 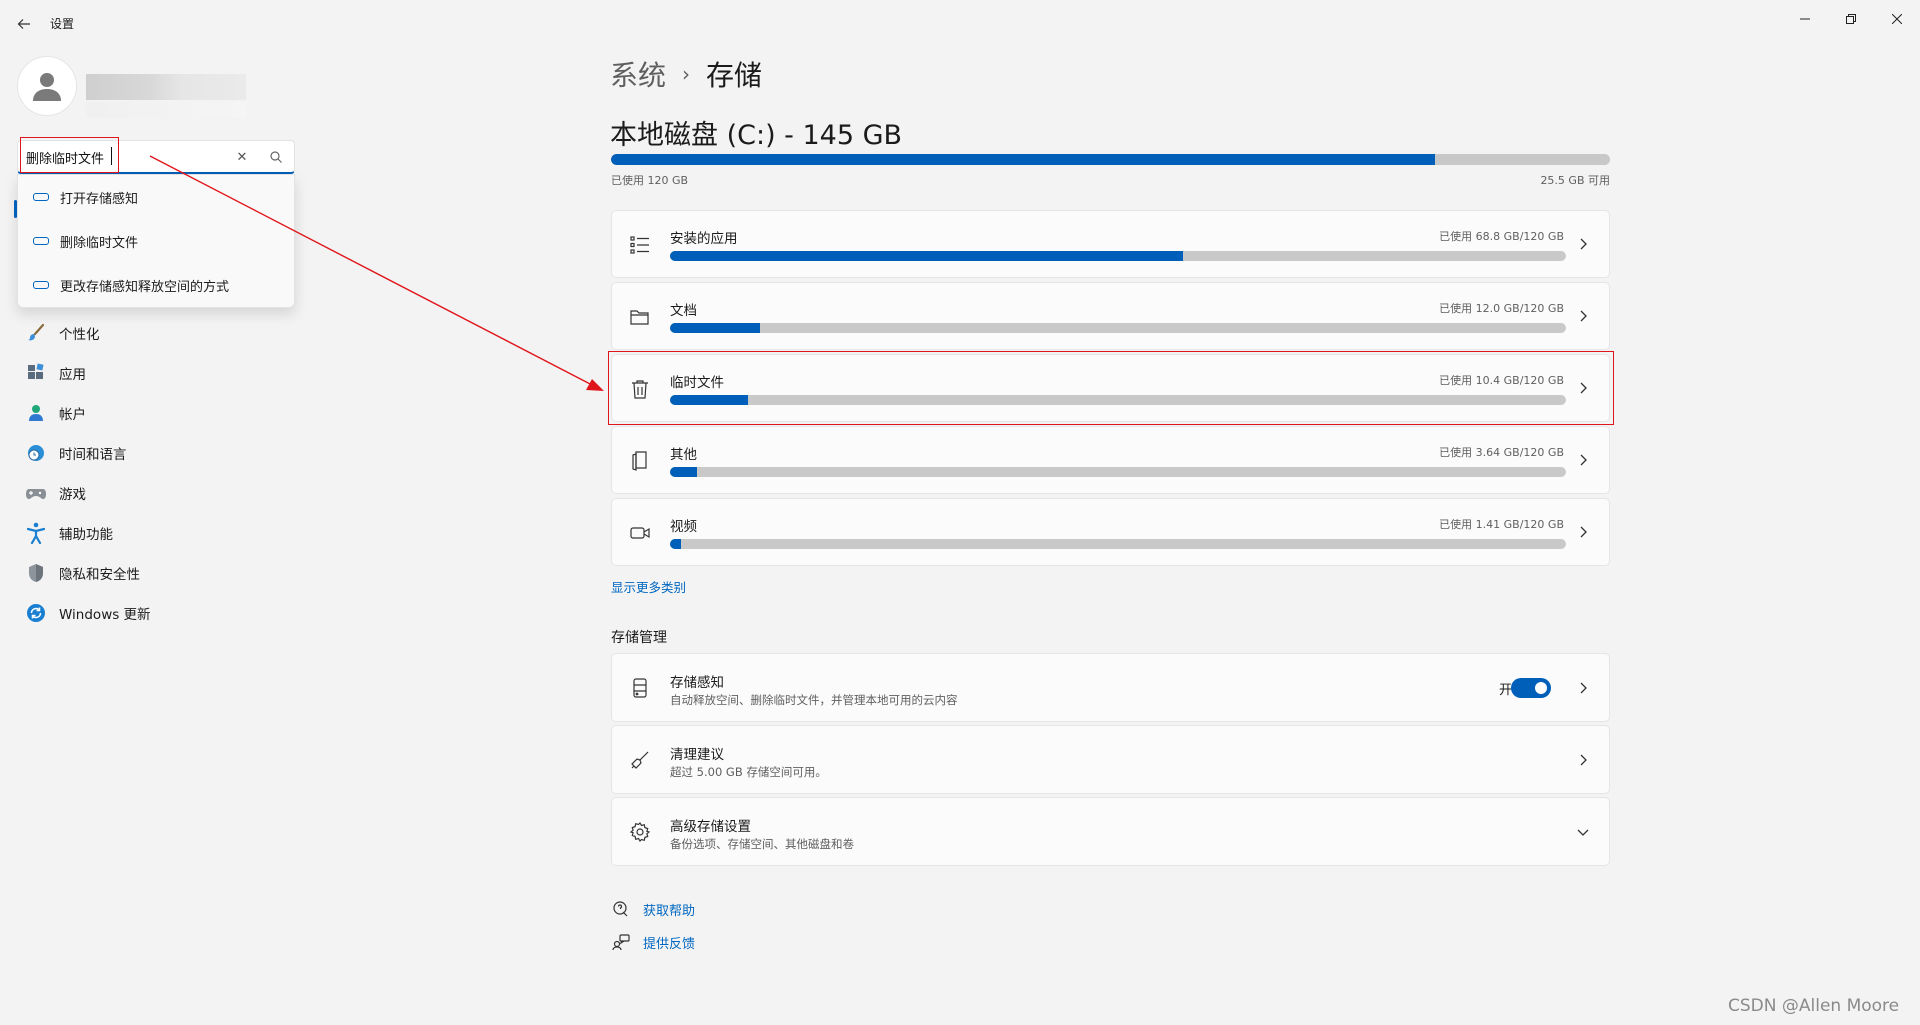 What do you see at coordinates (1814, 1006) in the screenshot?
I see `watermark: CSDN @Allen Moore` at bounding box center [1814, 1006].